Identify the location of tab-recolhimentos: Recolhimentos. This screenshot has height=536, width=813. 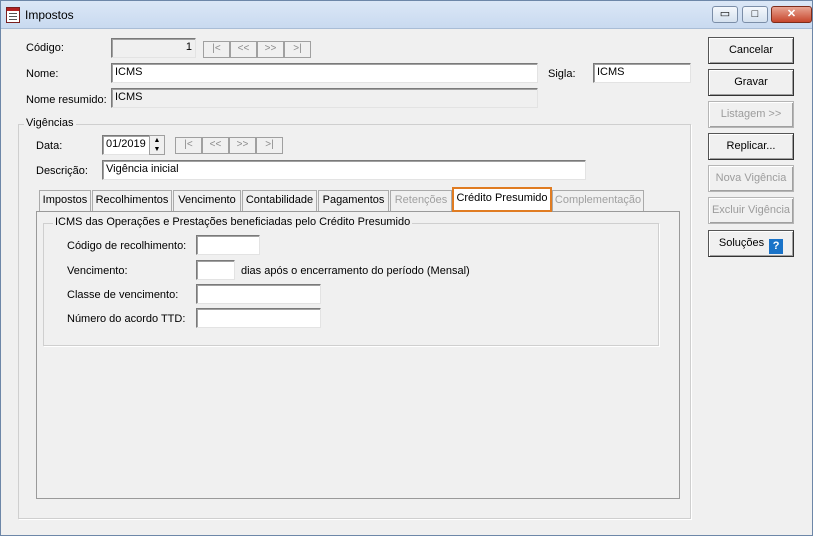
(132, 200).